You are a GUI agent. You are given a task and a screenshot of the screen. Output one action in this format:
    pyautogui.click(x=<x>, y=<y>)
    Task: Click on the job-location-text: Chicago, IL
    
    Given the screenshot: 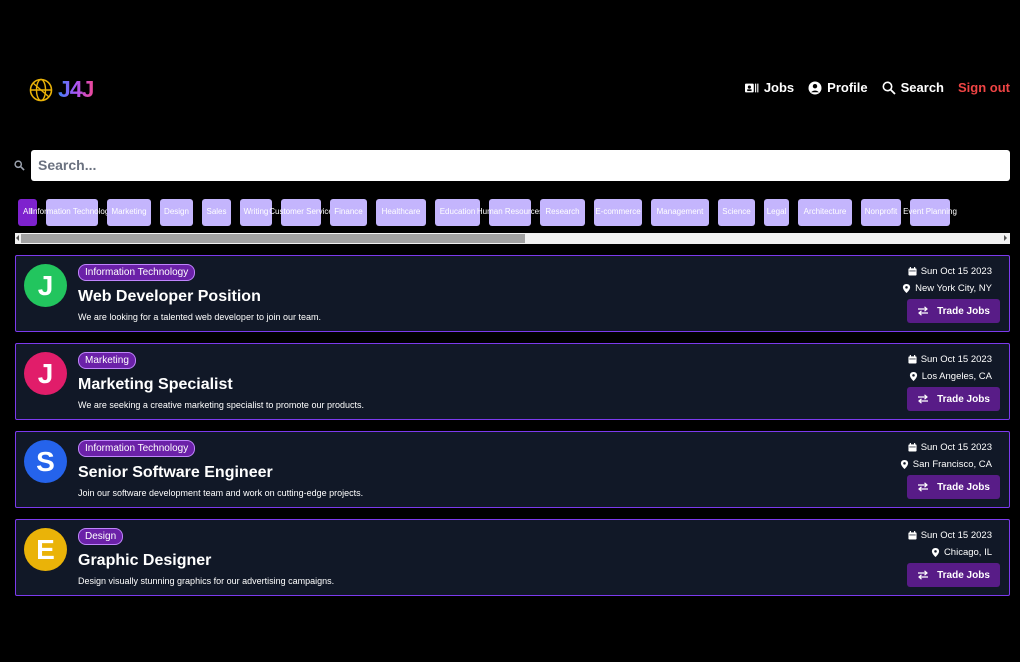 What is the action you would take?
    pyautogui.click(x=967, y=552)
    